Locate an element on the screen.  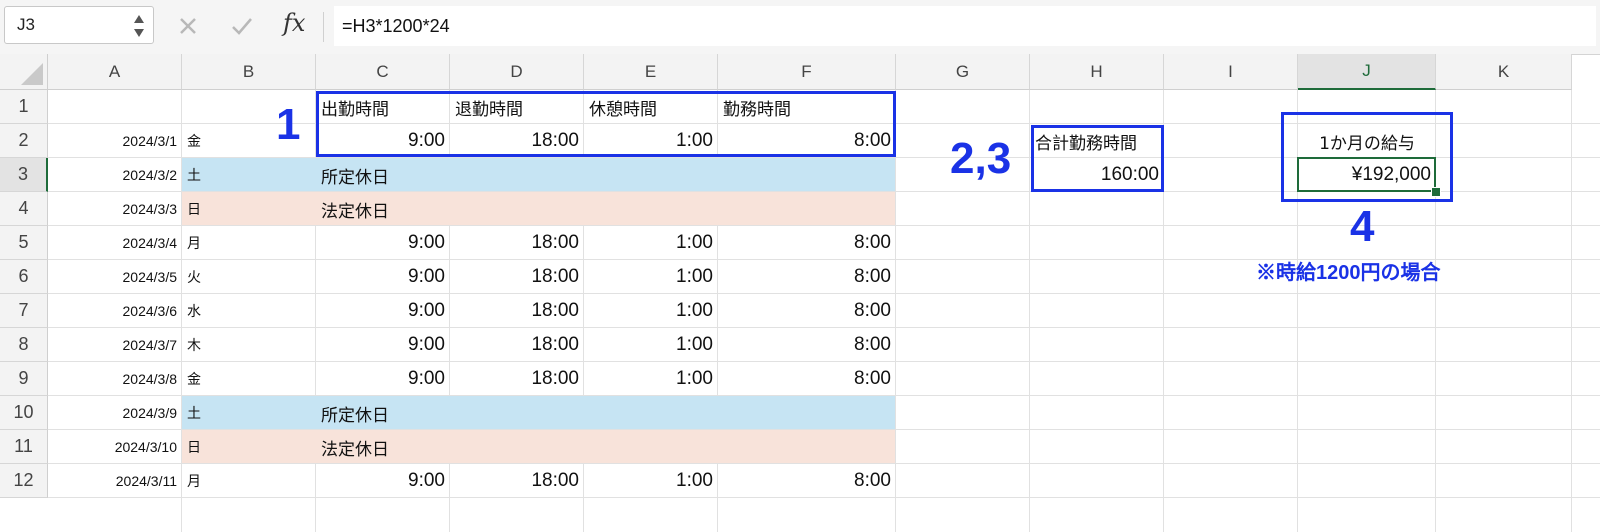
date-cell: 2024/3/6 is located at coordinates (115, 311).